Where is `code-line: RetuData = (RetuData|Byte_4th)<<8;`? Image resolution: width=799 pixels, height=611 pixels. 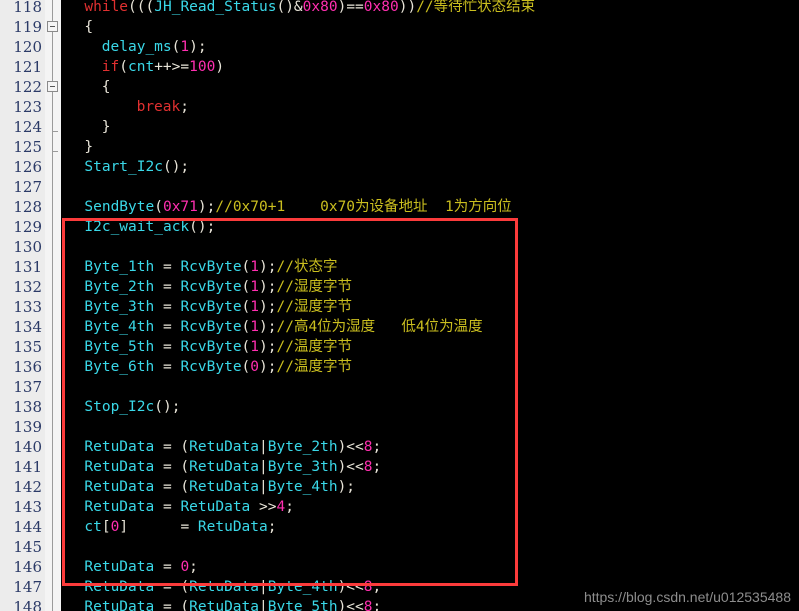
code-line: RetuData = (RetuData|Byte_4th)<<8; is located at coordinates (232, 587).